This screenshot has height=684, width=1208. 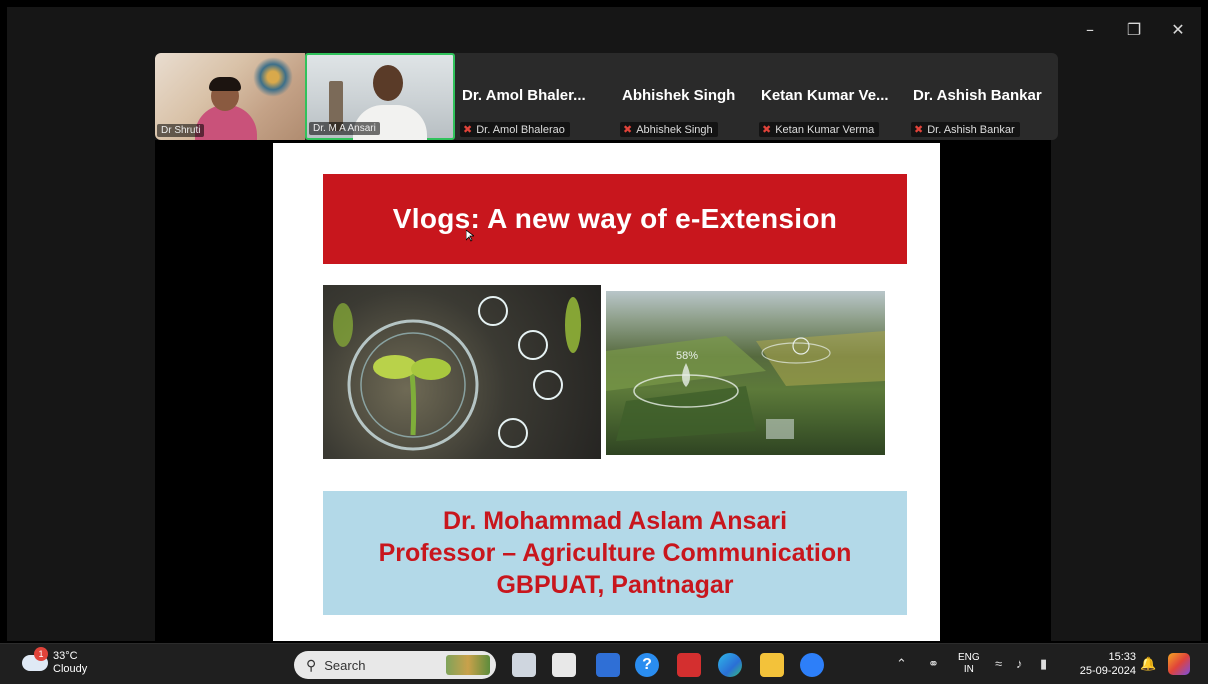 I want to click on sprout-technology-image, so click(x=462, y=372).